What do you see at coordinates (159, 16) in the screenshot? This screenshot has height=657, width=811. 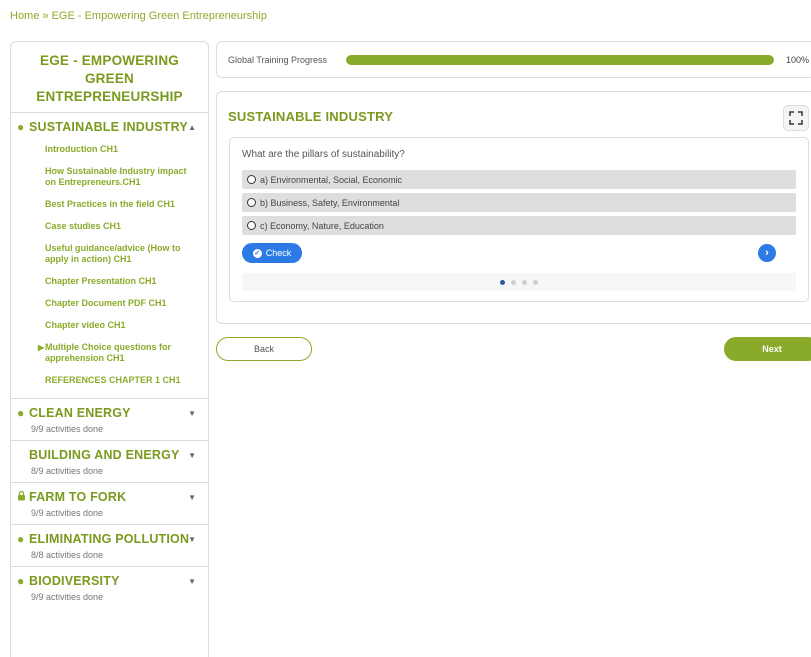 I see `breadcrumb-current: EGE - Empowering Green Entrepreneurship` at bounding box center [159, 16].